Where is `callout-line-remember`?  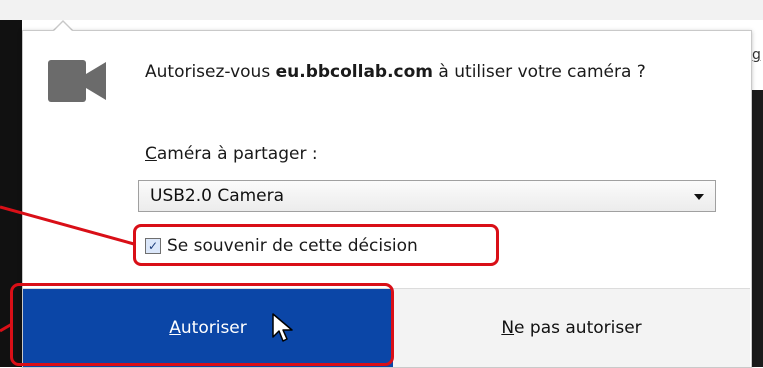 callout-line-remember is located at coordinates (67, 225).